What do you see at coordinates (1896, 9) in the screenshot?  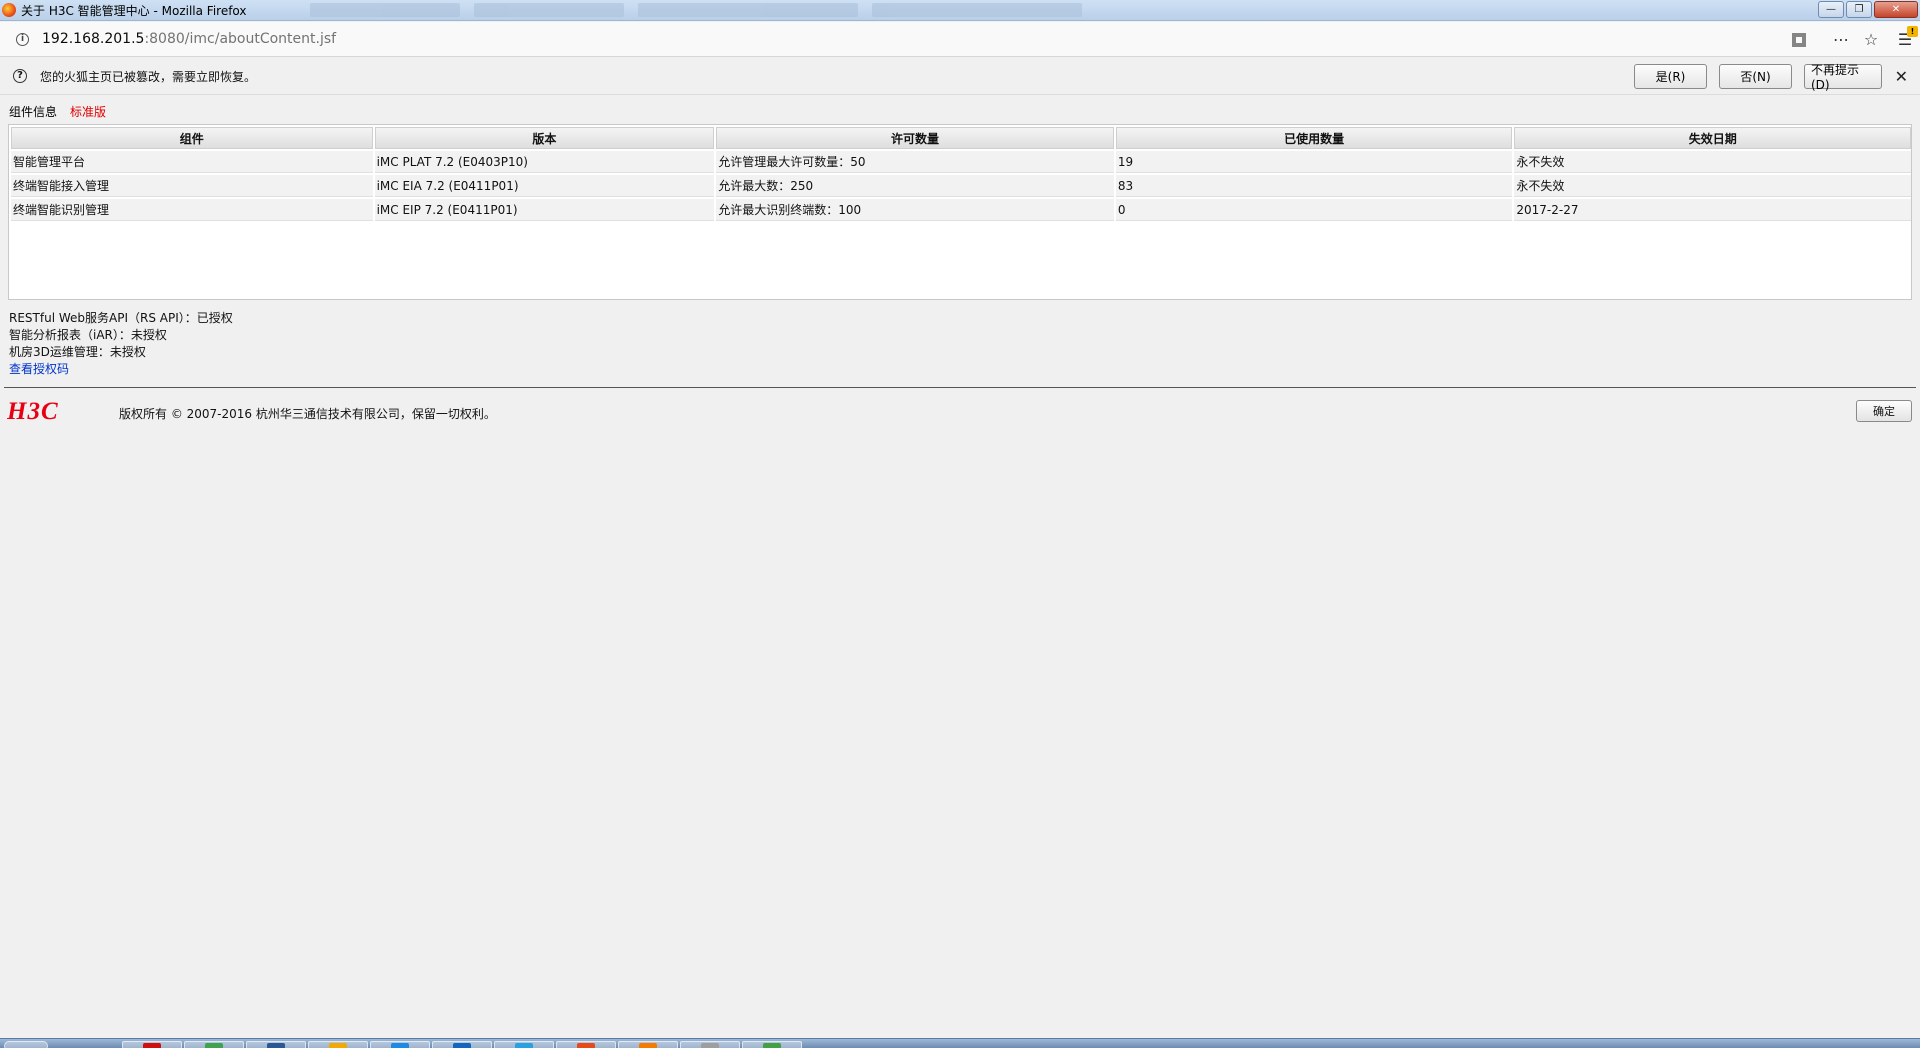 I see `close-icon: ✕` at bounding box center [1896, 9].